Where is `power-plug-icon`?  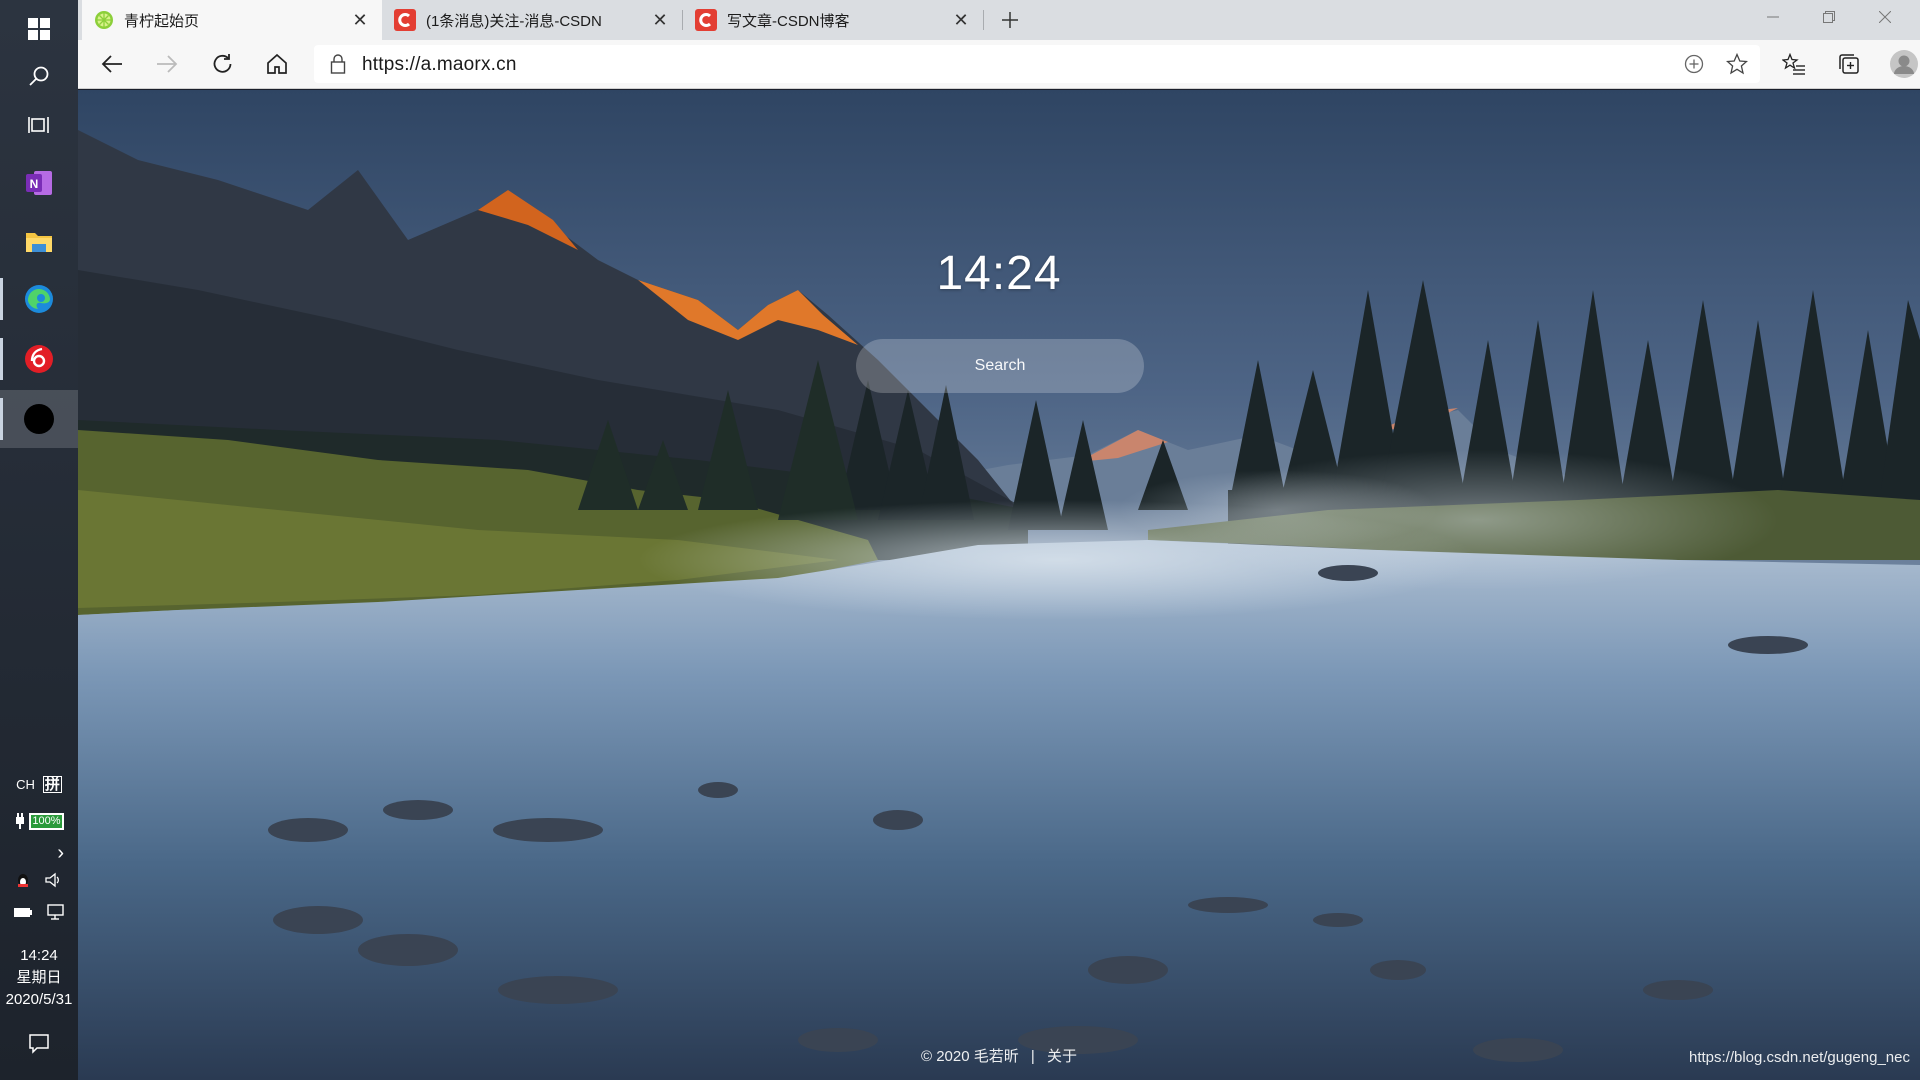
power-plug-icon is located at coordinates (20, 821).